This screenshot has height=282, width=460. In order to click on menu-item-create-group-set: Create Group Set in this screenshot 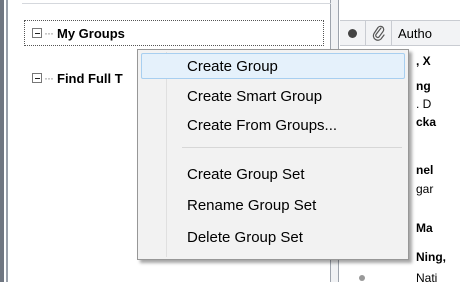, I will do `click(273, 174)`.